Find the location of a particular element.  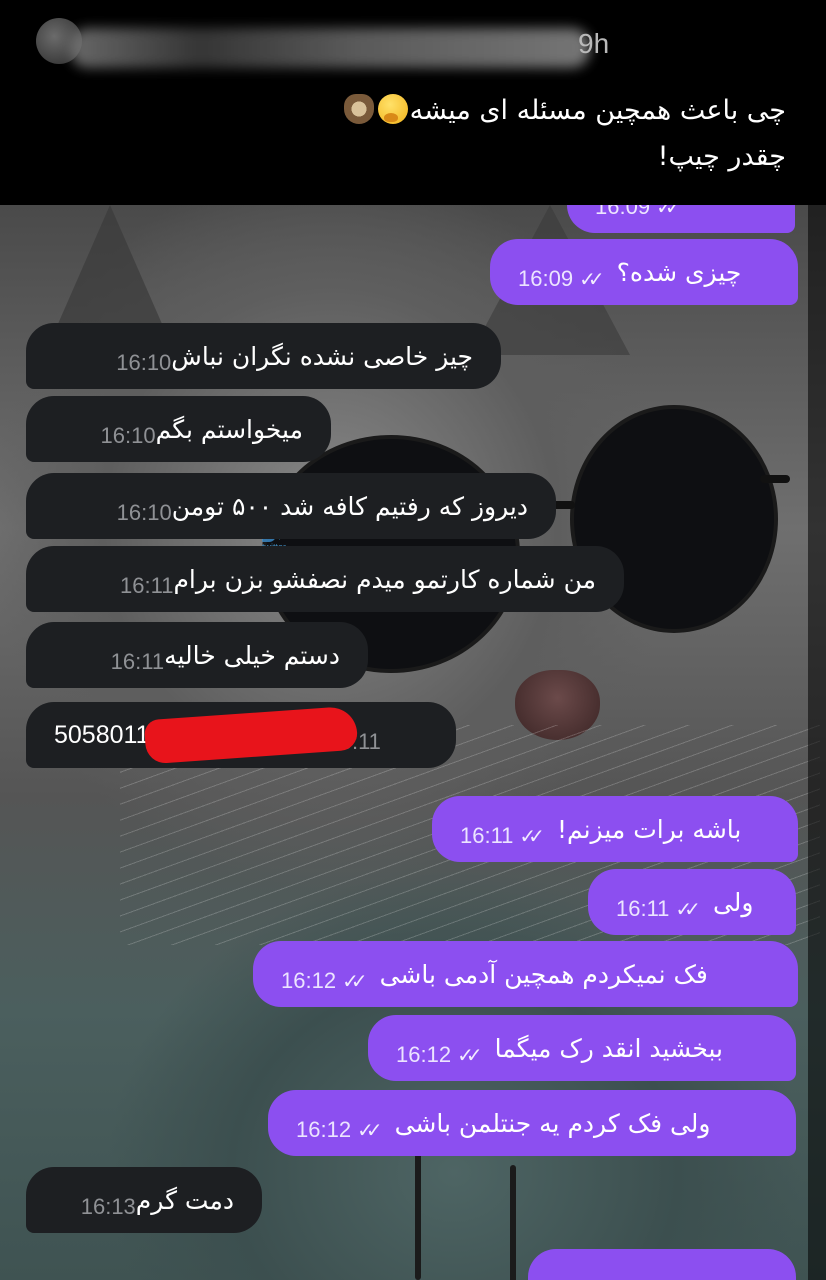

tweet-line-1: چی باعث همچین مسئله ای میشه is located at coordinates (486, 111).